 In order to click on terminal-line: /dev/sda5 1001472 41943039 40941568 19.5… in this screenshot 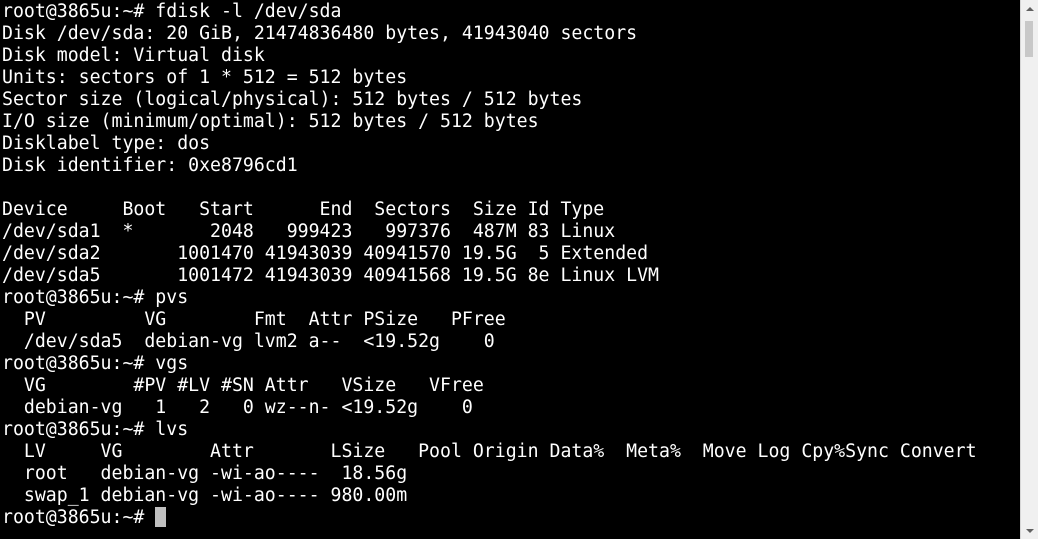, I will do `click(330, 275)`.